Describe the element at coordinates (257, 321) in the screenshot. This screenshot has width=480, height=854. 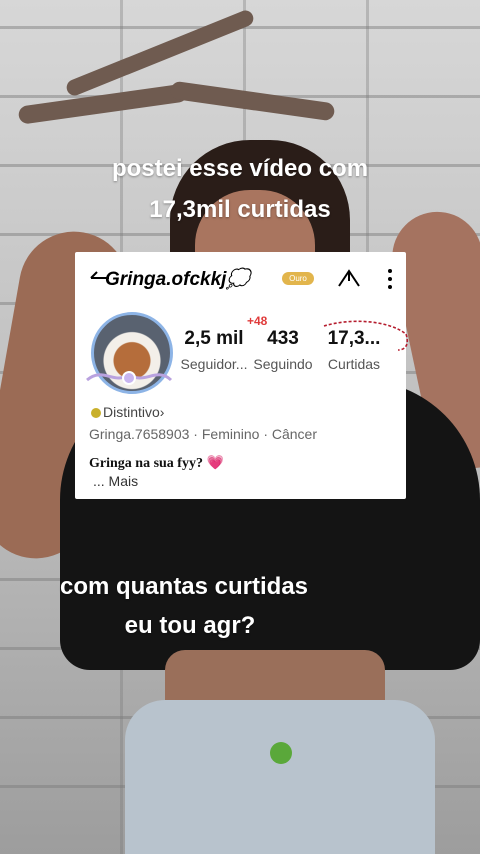
I see `new-followers-badge: +48` at that location.